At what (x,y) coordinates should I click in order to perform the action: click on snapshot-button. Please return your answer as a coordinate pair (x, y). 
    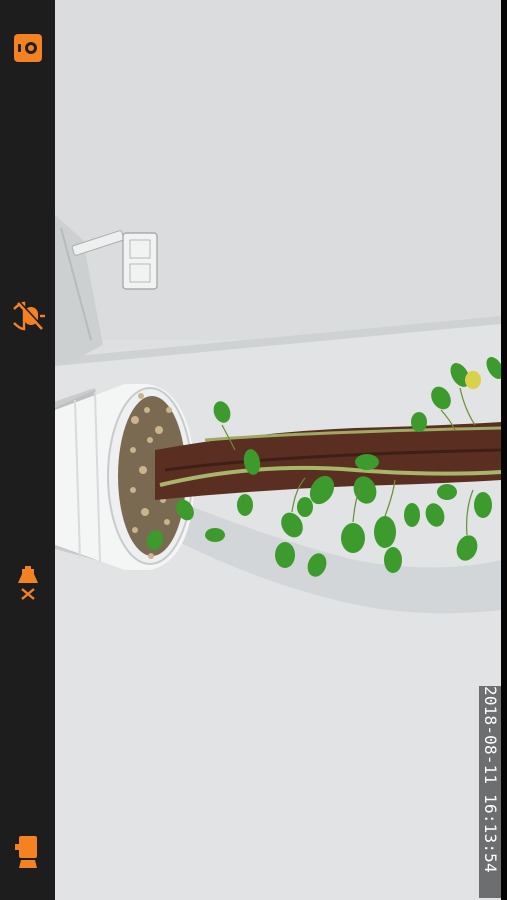
    Looking at the image, I should click on (28, 48).